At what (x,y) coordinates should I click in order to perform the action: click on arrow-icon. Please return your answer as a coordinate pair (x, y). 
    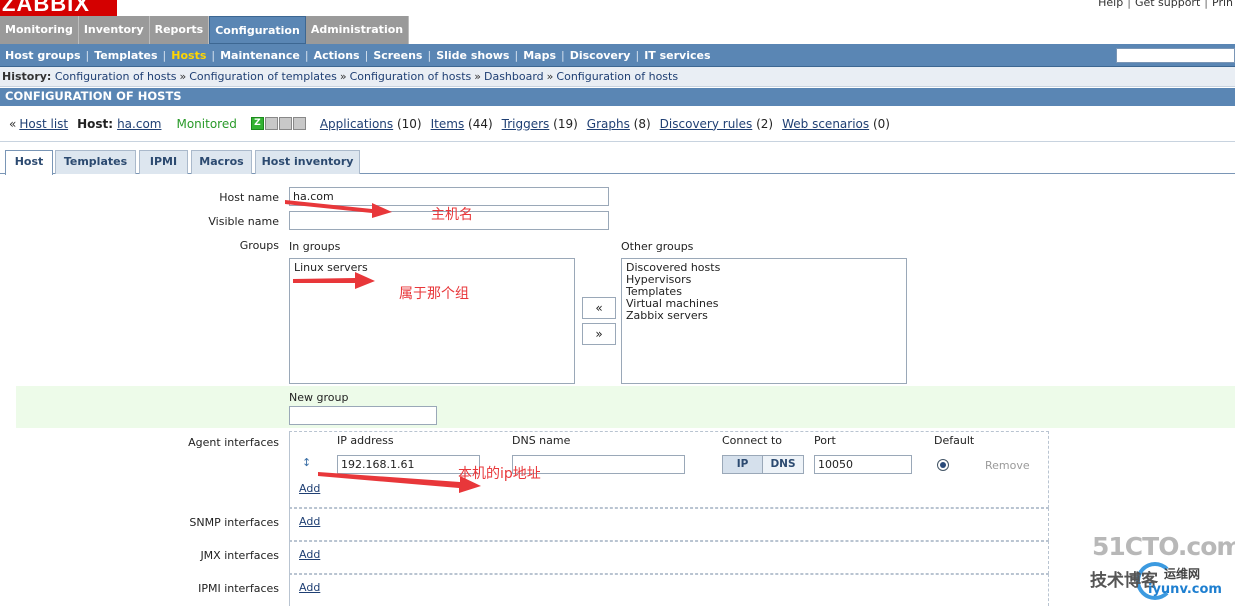
    Looking at the image, I should click on (383, 346).